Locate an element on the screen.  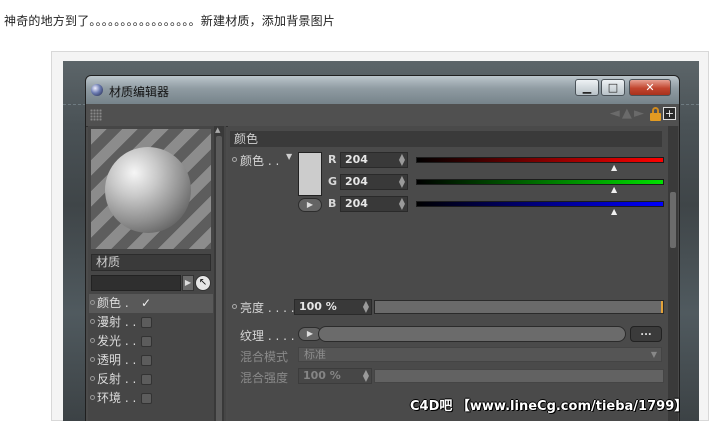
expand-arrow-button: ▶ is located at coordinates (188, 283).